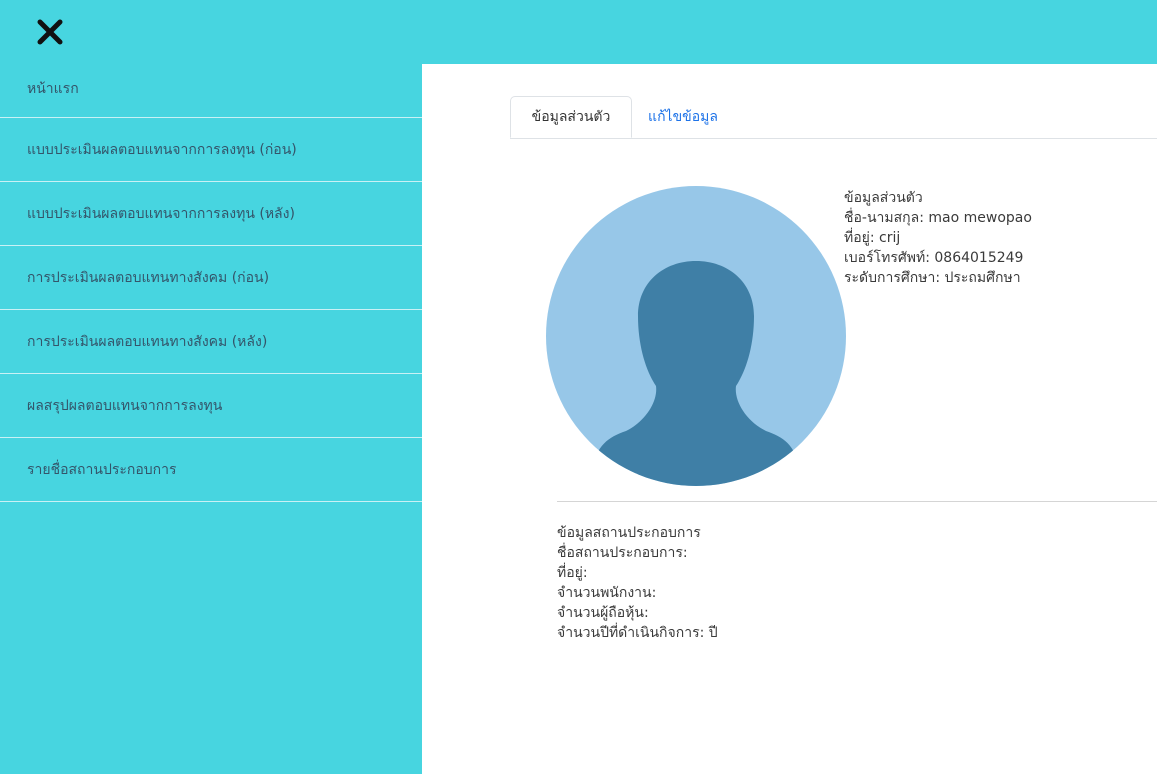 This screenshot has height=774, width=1157. Describe the element at coordinates (572, 573) in the screenshot. I see `business-address: ที่อยู่:` at that location.